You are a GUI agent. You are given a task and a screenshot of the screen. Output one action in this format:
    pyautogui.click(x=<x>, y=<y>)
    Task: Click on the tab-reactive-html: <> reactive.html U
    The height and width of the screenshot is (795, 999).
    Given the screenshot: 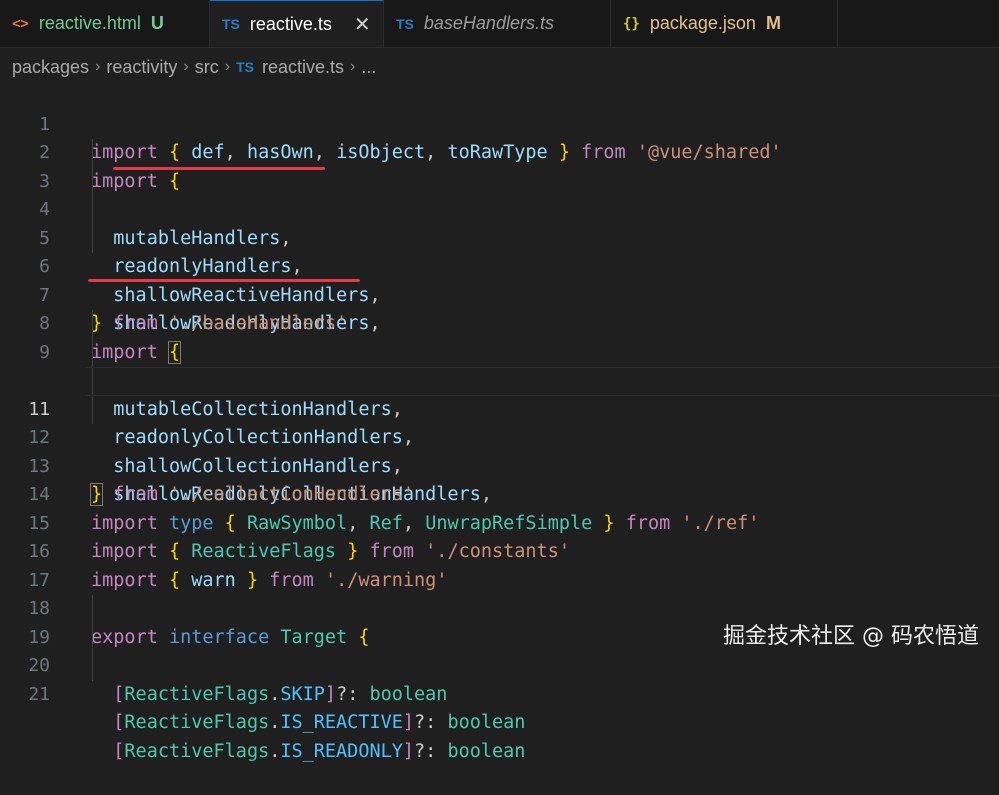 What is the action you would take?
    pyautogui.click(x=105, y=23)
    